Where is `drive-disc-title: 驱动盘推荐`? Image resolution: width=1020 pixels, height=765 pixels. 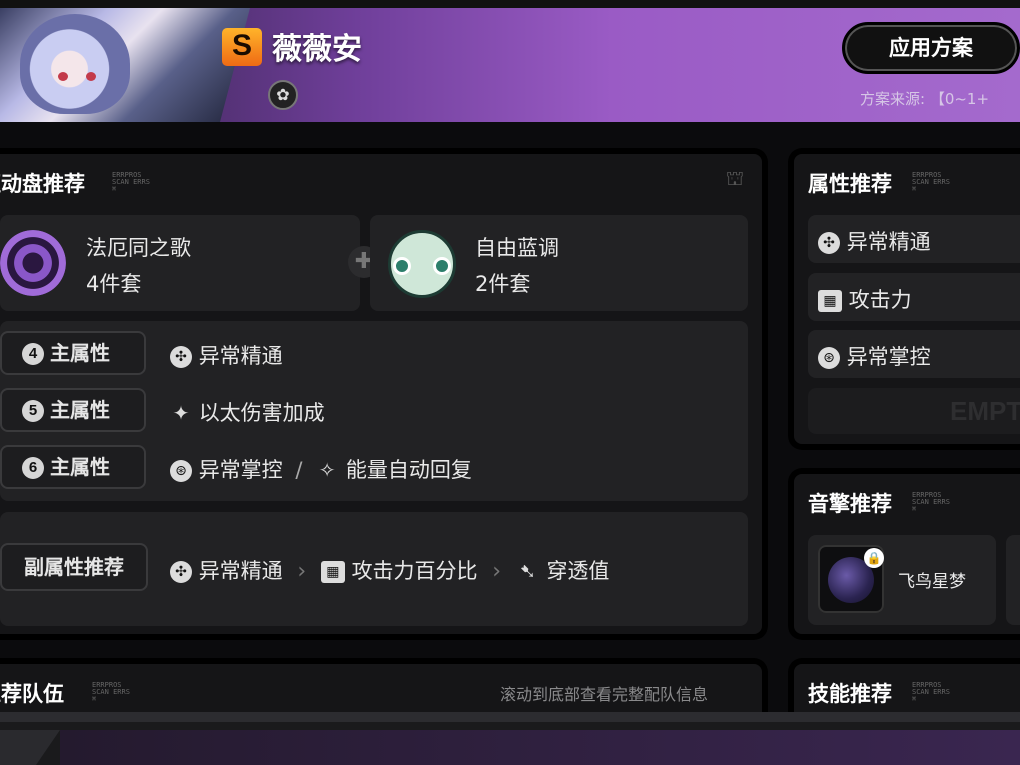 drive-disc-title: 驱动盘推荐 is located at coordinates (42, 184).